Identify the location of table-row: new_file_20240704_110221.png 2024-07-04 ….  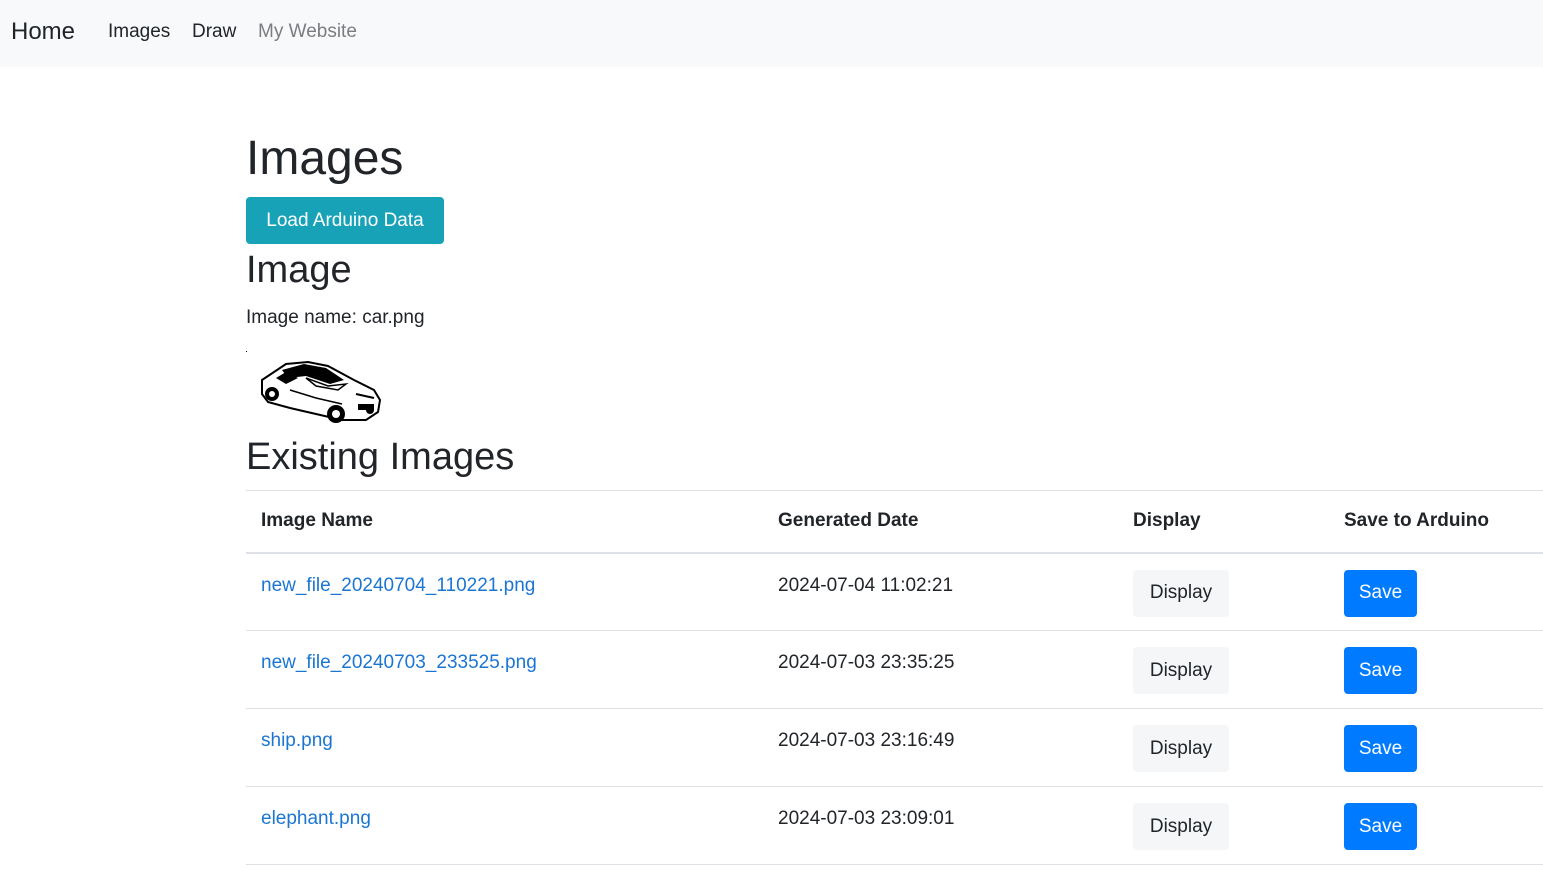
(894, 592).